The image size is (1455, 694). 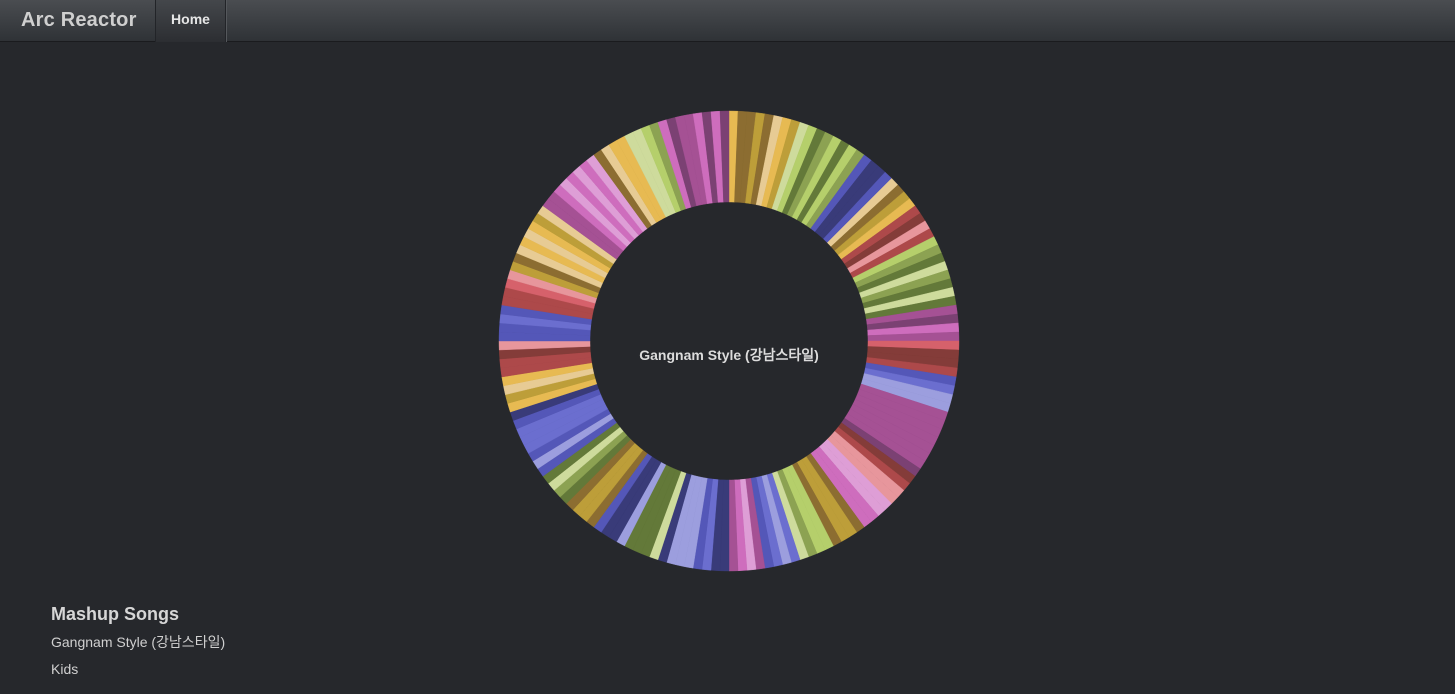 I want to click on song-item: Kids, so click(x=138, y=673).